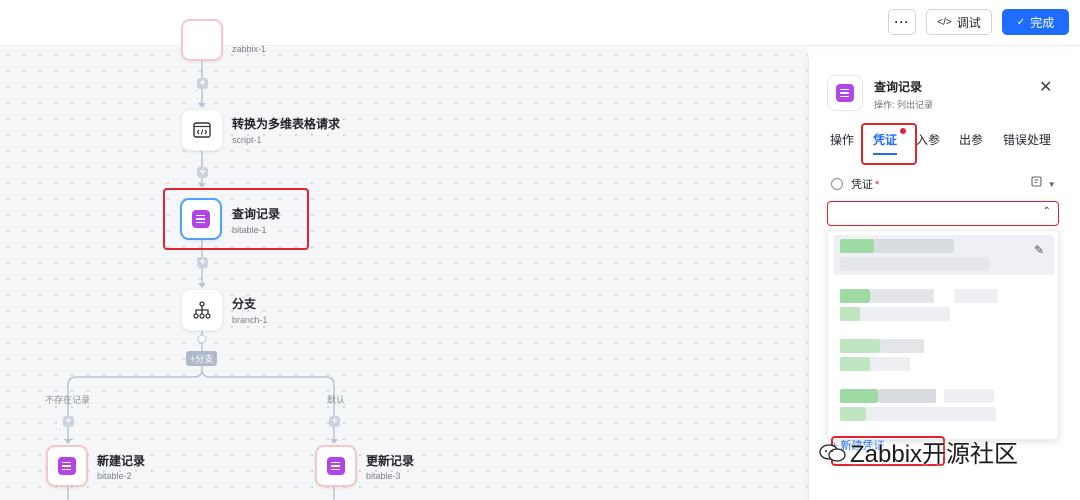  What do you see at coordinates (247, 140) in the screenshot?
I see `script-node-sub: script-1` at bounding box center [247, 140].